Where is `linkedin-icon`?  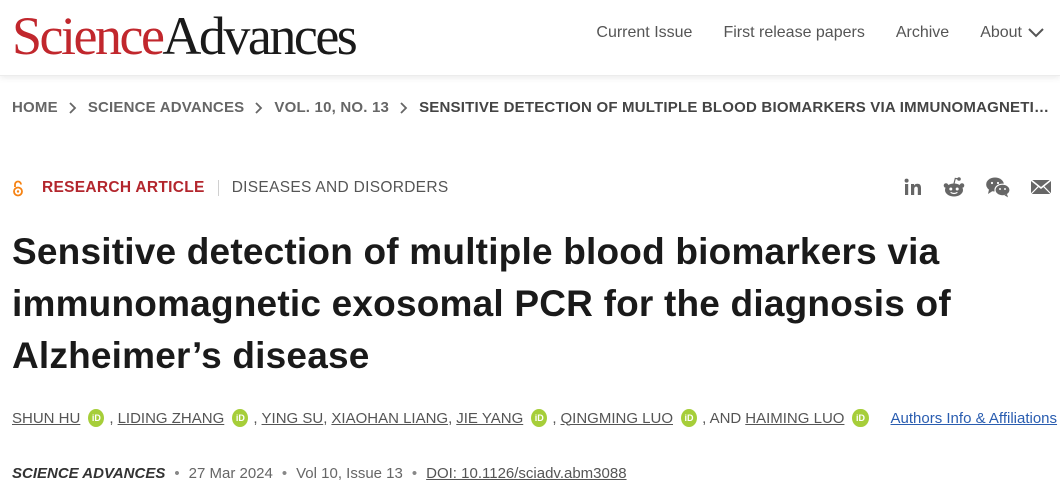 linkedin-icon is located at coordinates (913, 187).